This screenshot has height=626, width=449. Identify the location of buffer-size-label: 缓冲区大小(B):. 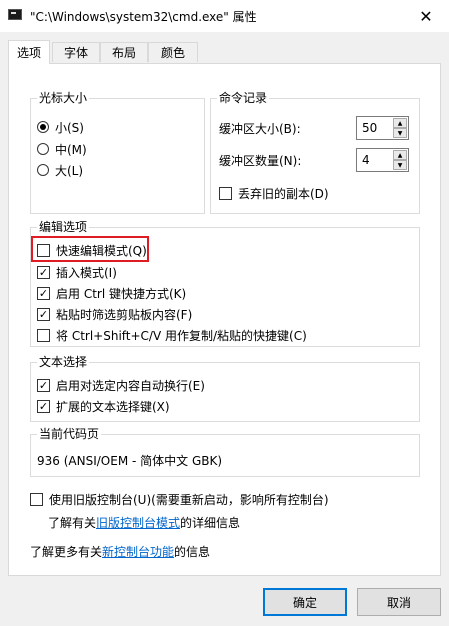
(260, 128).